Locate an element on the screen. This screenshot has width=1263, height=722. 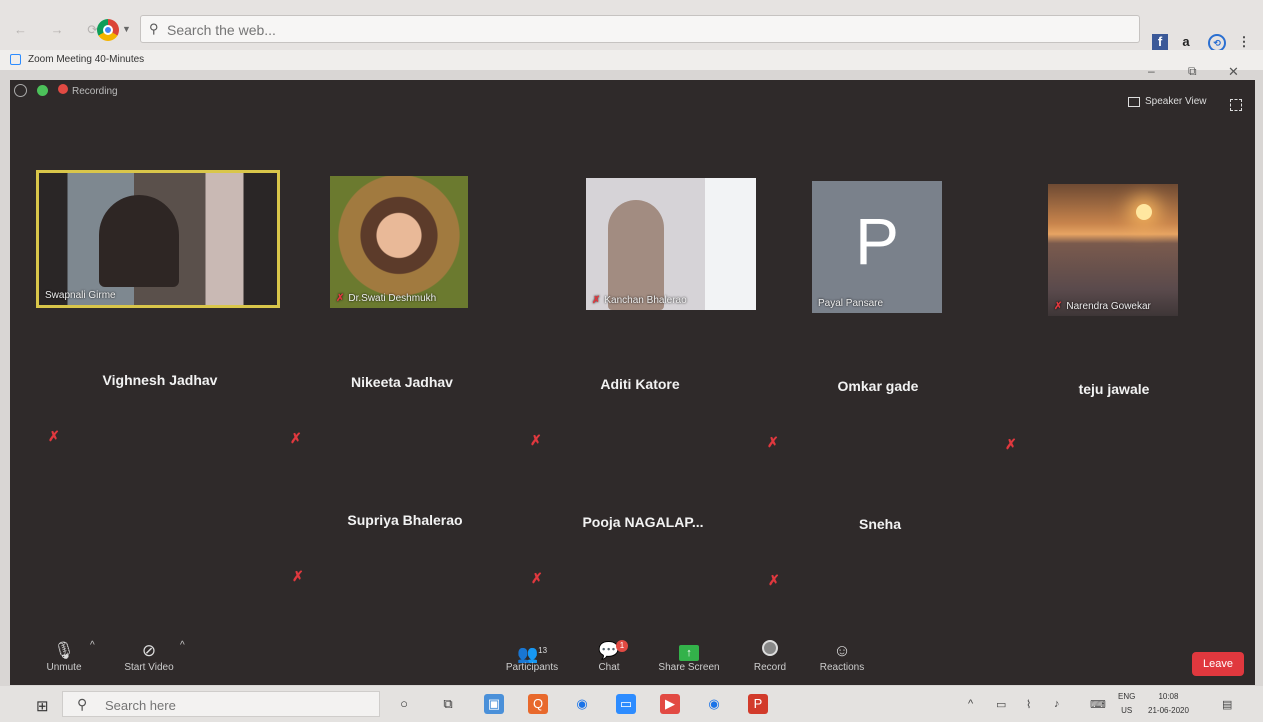
participant-name-tile: Supriya Bhalerao is located at coordinates (405, 520).